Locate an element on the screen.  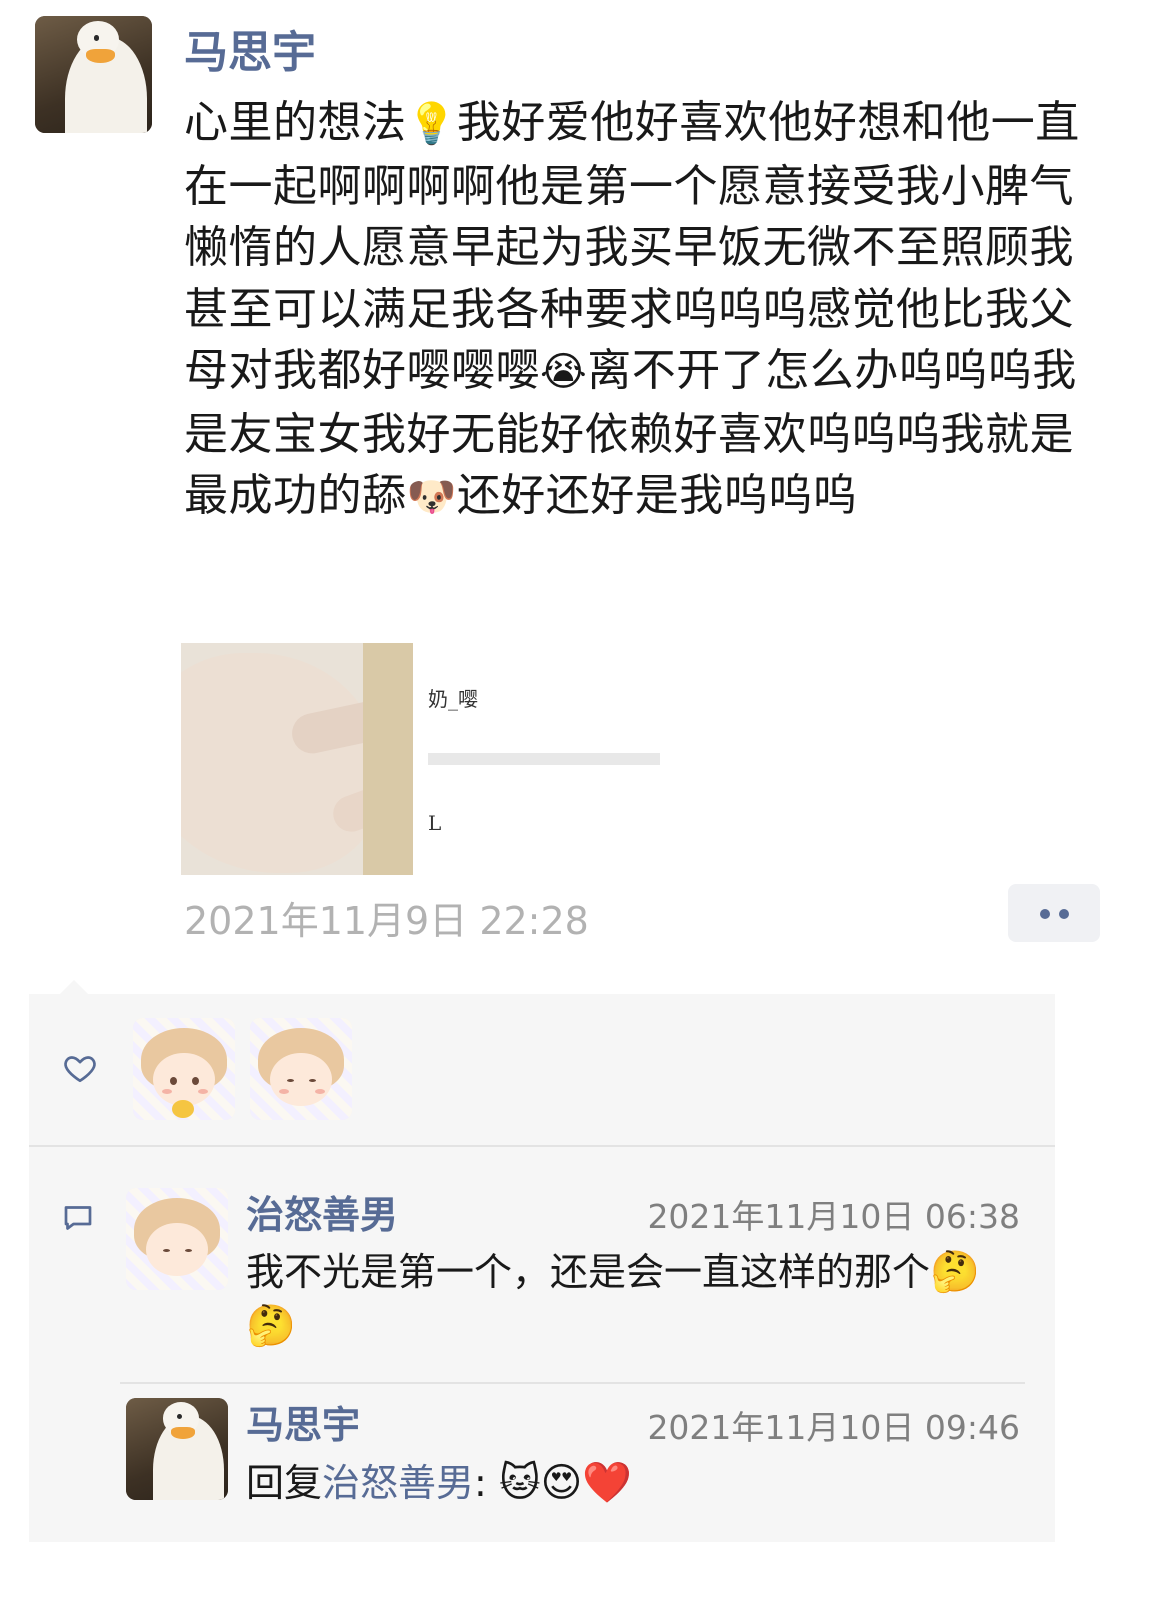
post-photo-hands is located at coordinates (297, 759).